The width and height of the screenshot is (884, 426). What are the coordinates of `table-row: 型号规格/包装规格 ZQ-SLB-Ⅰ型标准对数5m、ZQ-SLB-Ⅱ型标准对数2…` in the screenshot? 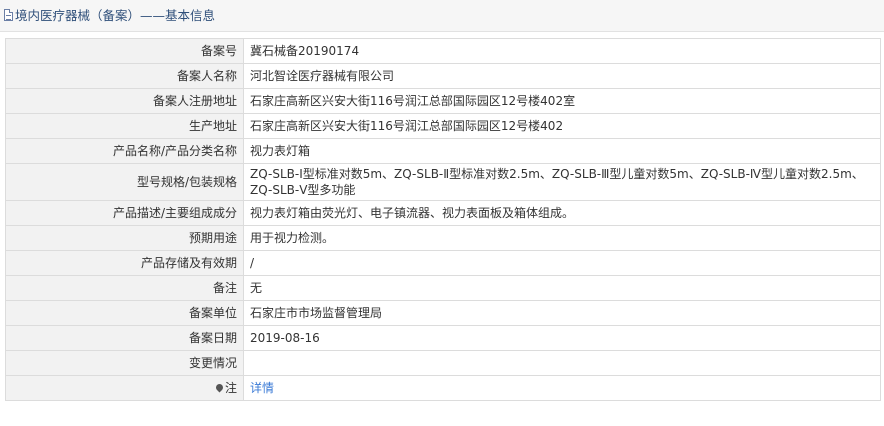 It's located at (443, 182).